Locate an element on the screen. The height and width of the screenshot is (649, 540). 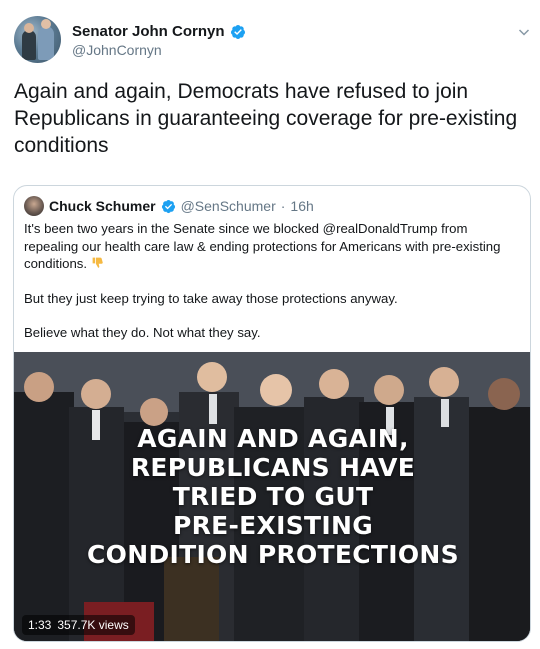
overlay-line: TRIED TO GUT is located at coordinates (273, 496).